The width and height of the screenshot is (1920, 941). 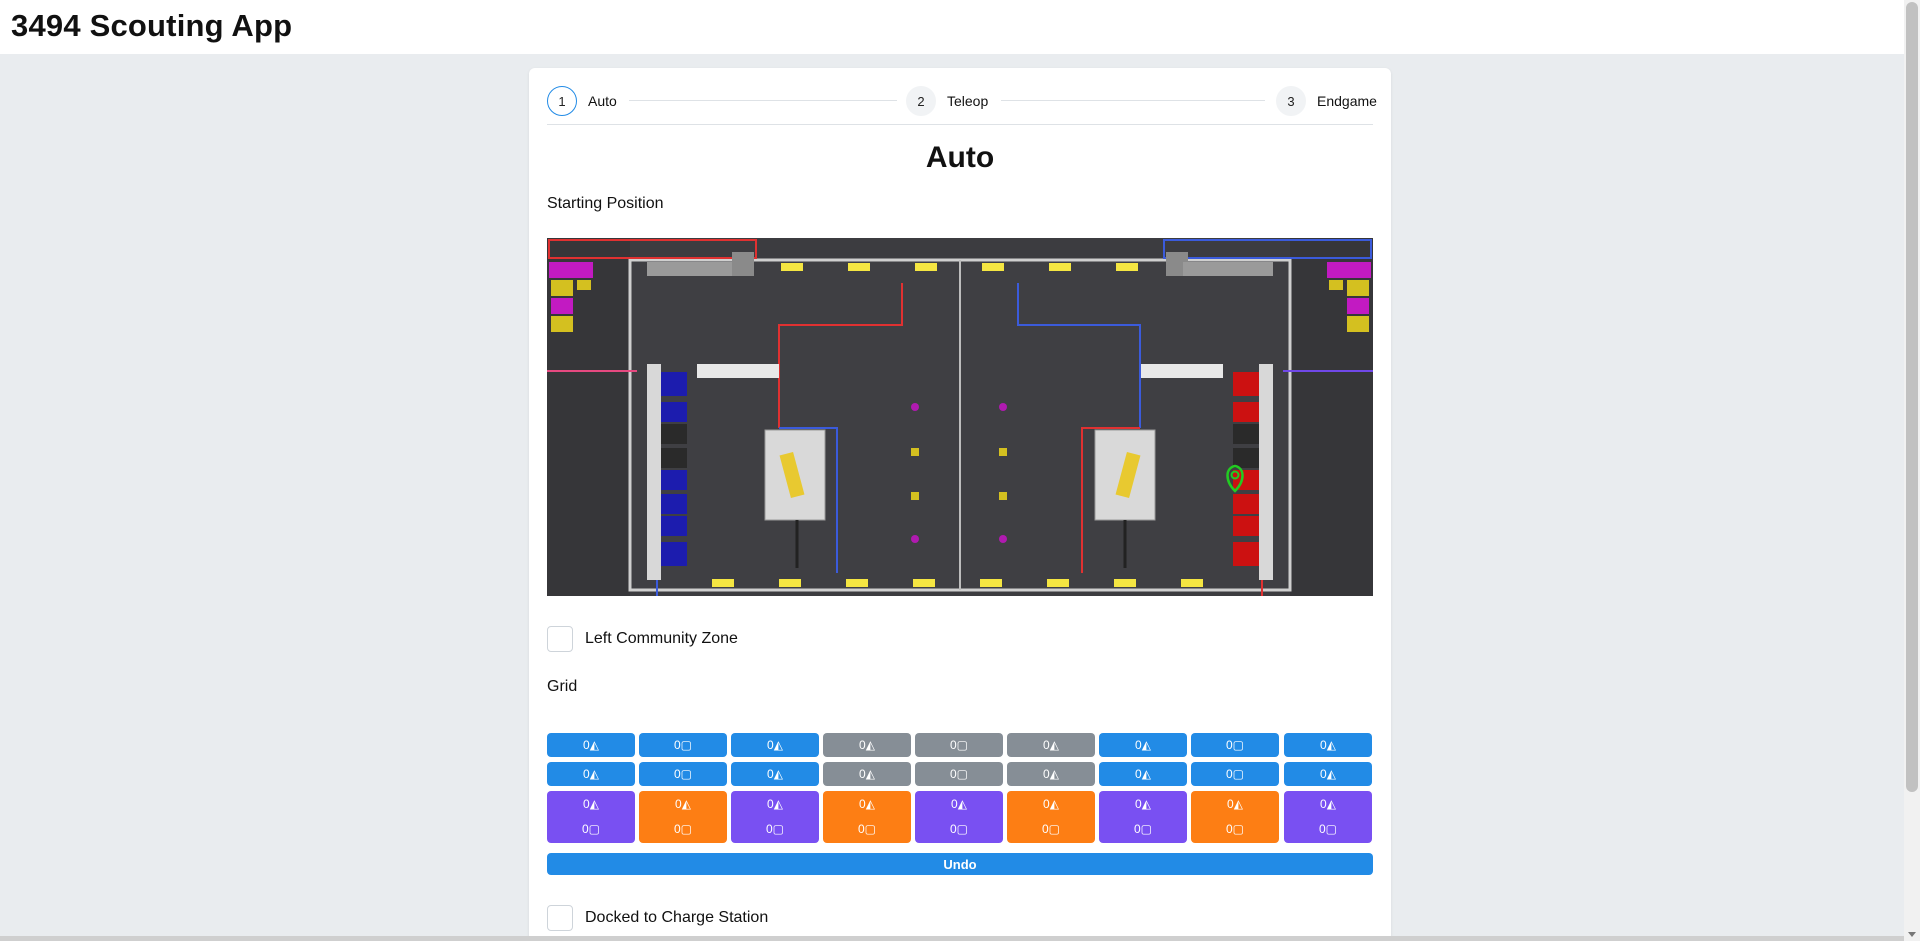 What do you see at coordinates (560, 918) in the screenshot?
I see `docked-checkbox` at bounding box center [560, 918].